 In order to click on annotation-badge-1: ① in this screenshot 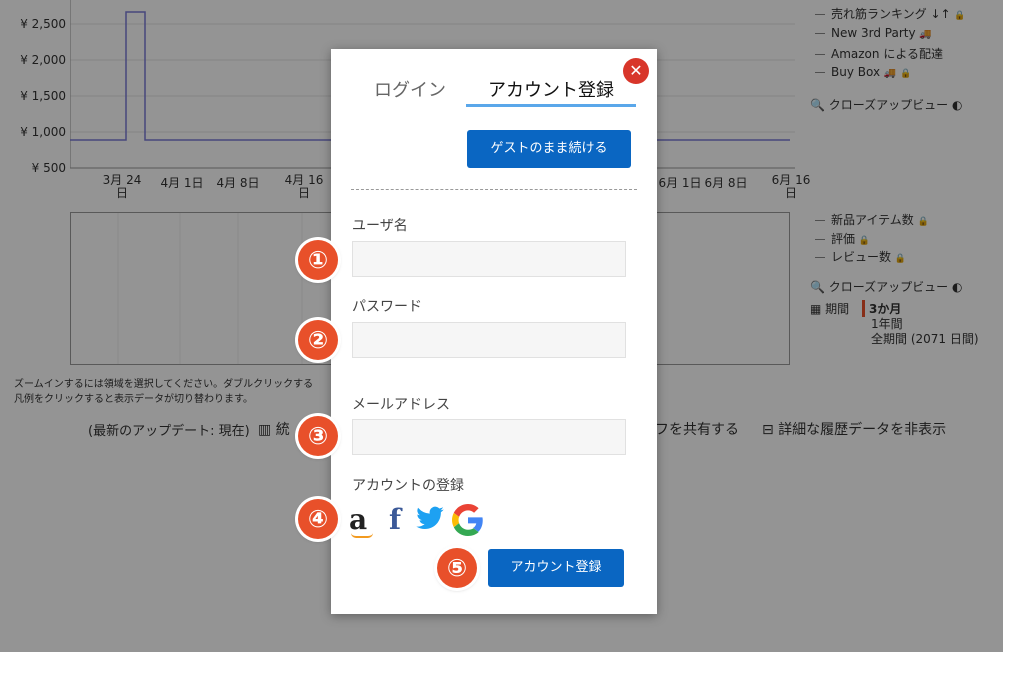, I will do `click(318, 260)`.